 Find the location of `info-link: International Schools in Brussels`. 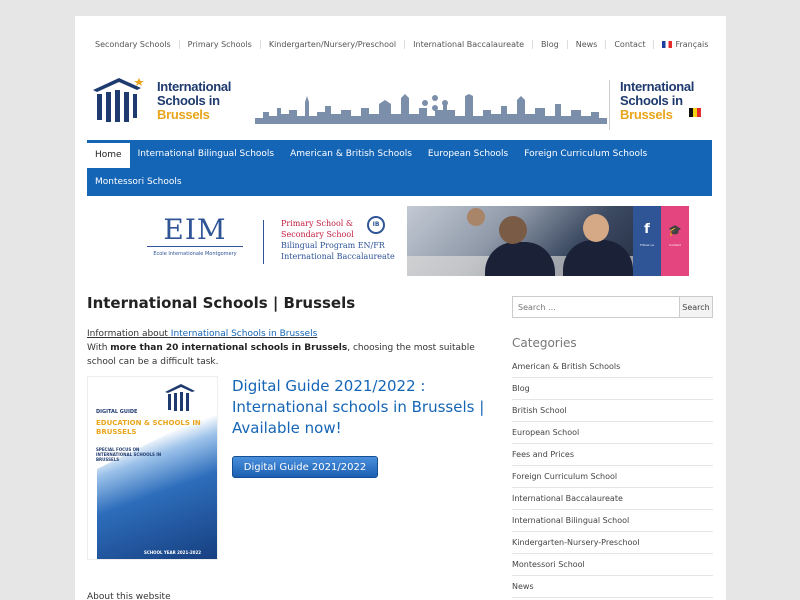

info-link: International Schools in Brussels is located at coordinates (244, 334).